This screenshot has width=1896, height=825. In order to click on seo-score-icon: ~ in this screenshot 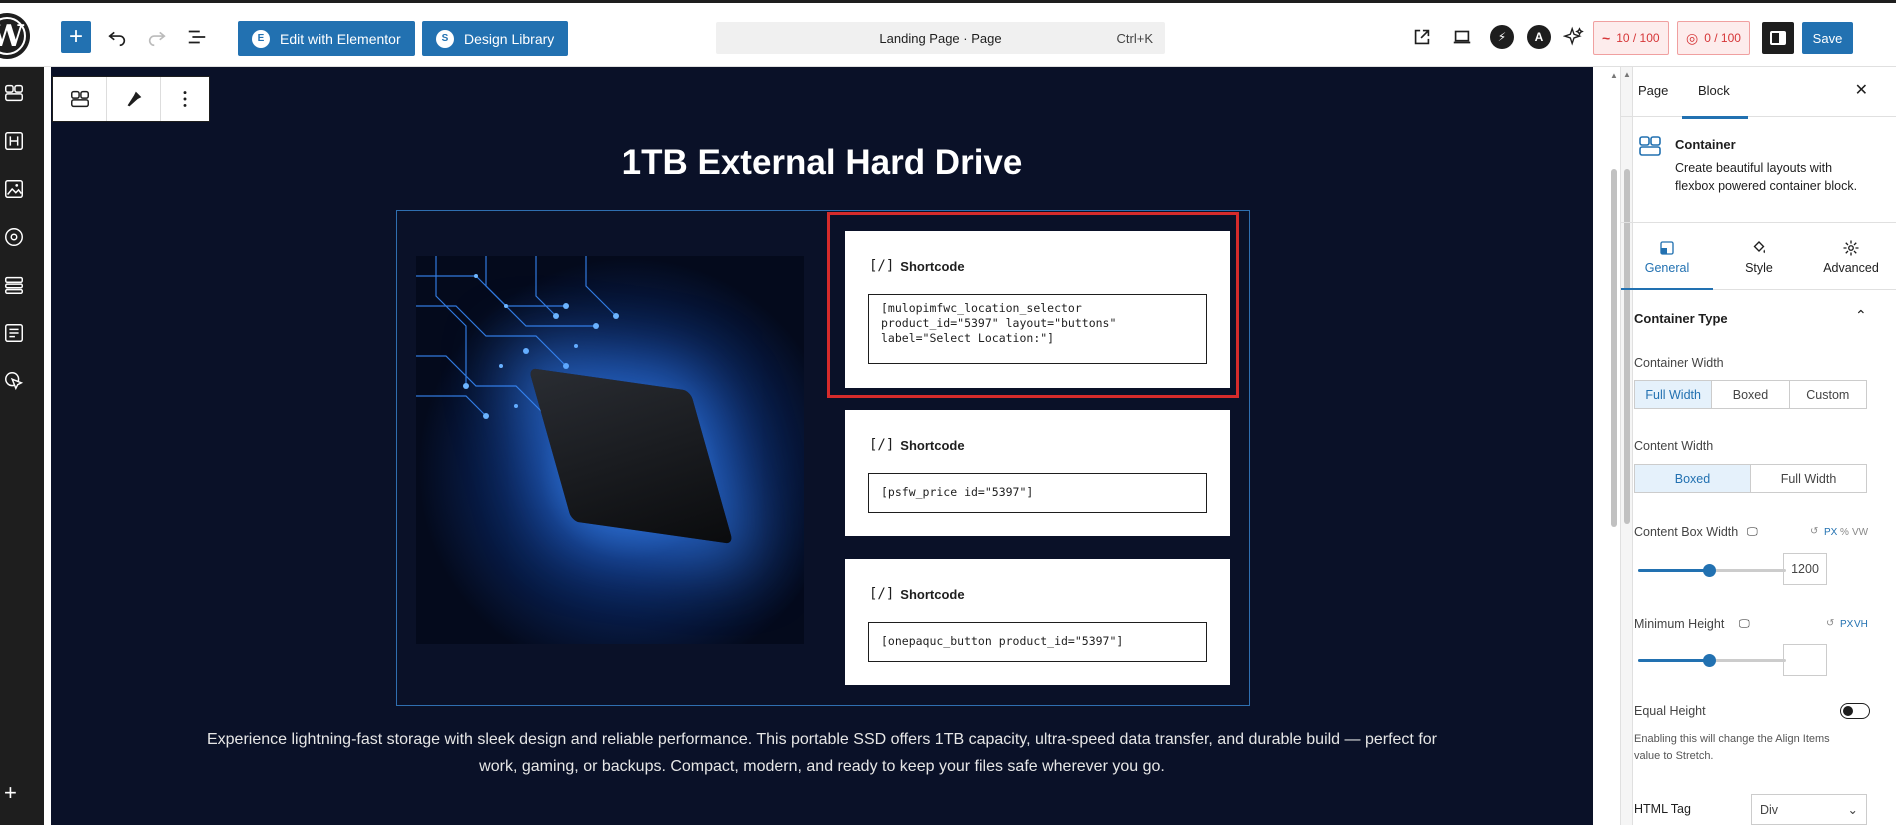, I will do `click(1606, 38)`.